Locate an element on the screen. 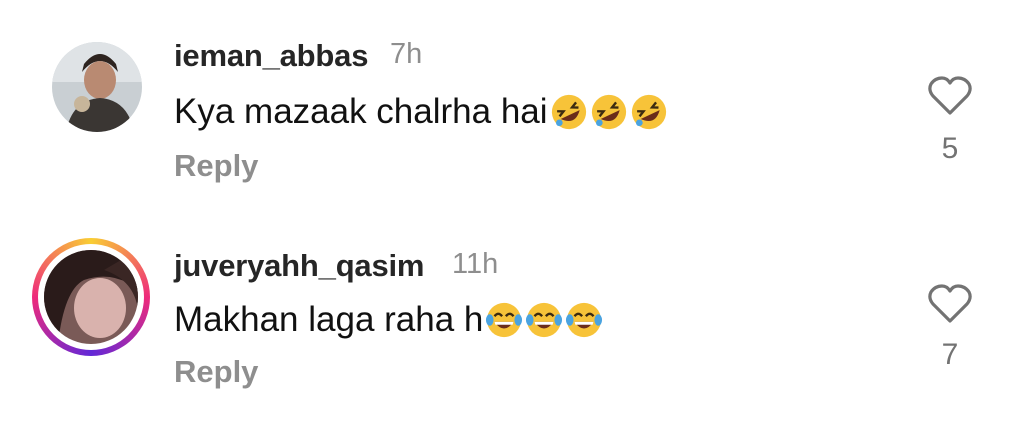  avatar is located at coordinates (91, 297).